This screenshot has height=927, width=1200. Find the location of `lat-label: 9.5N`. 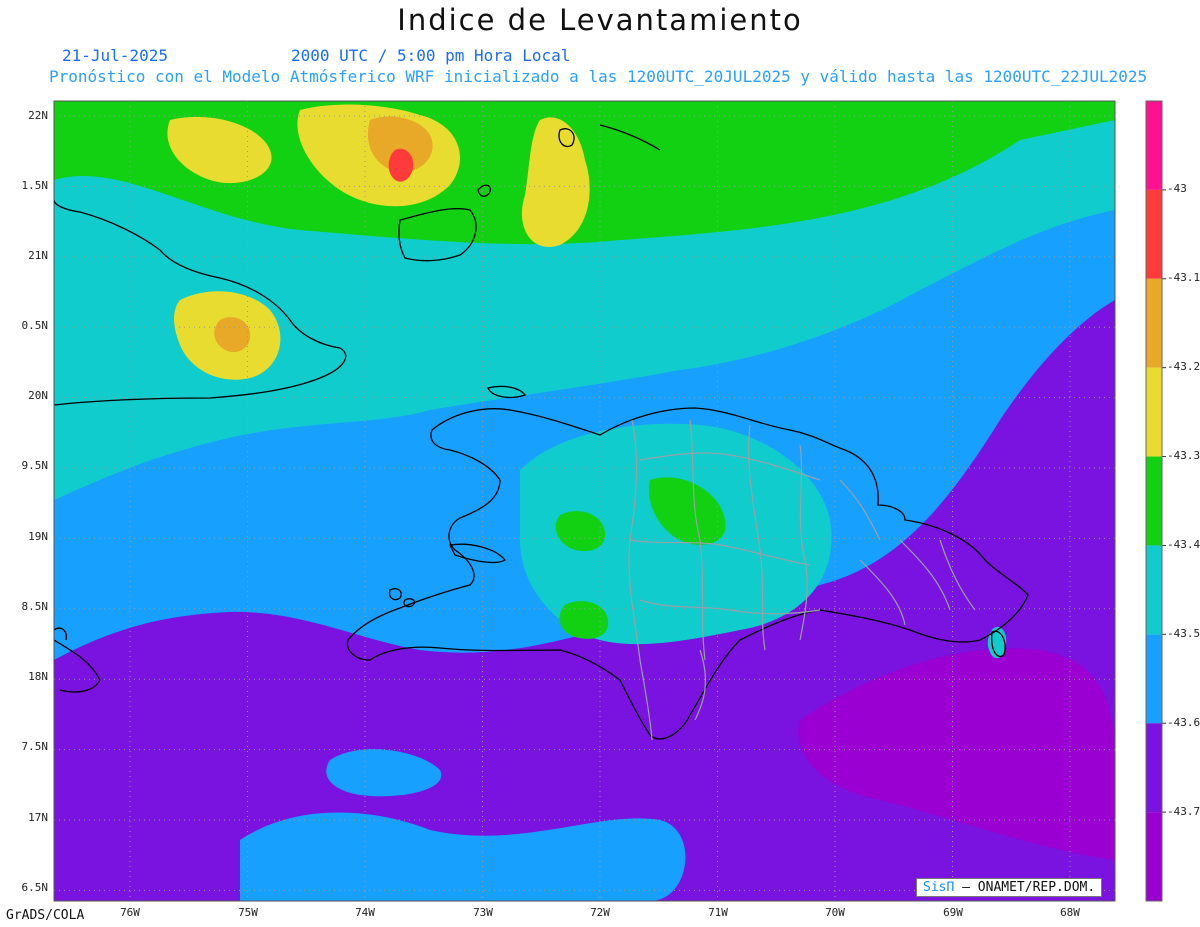

lat-label: 9.5N is located at coordinates (35, 465).